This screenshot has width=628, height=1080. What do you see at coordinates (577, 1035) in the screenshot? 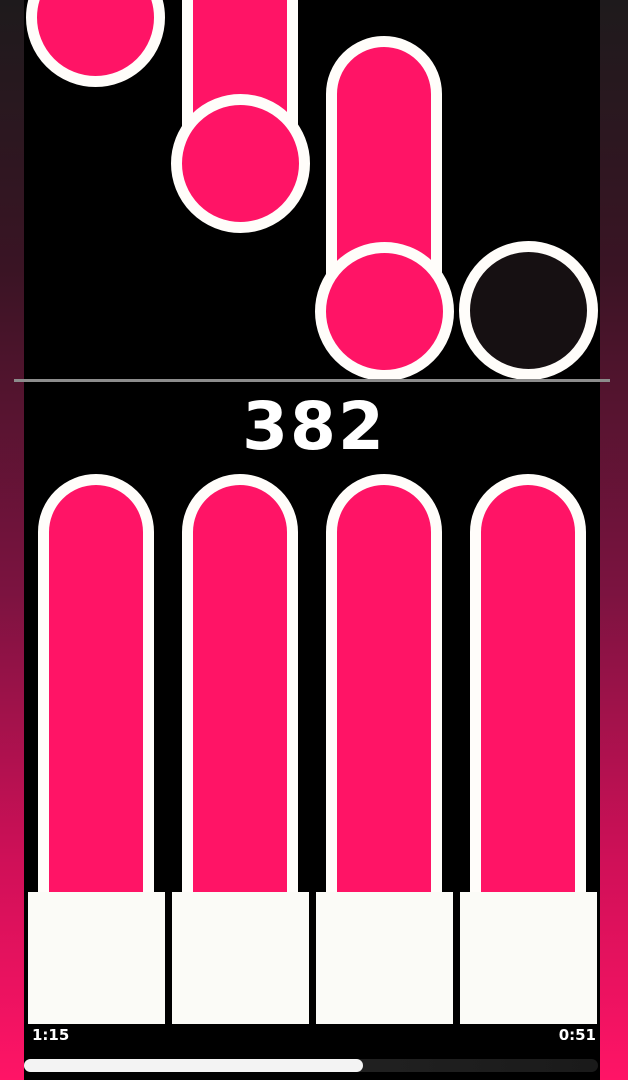
I see `remaining-time: 0:51` at bounding box center [577, 1035].